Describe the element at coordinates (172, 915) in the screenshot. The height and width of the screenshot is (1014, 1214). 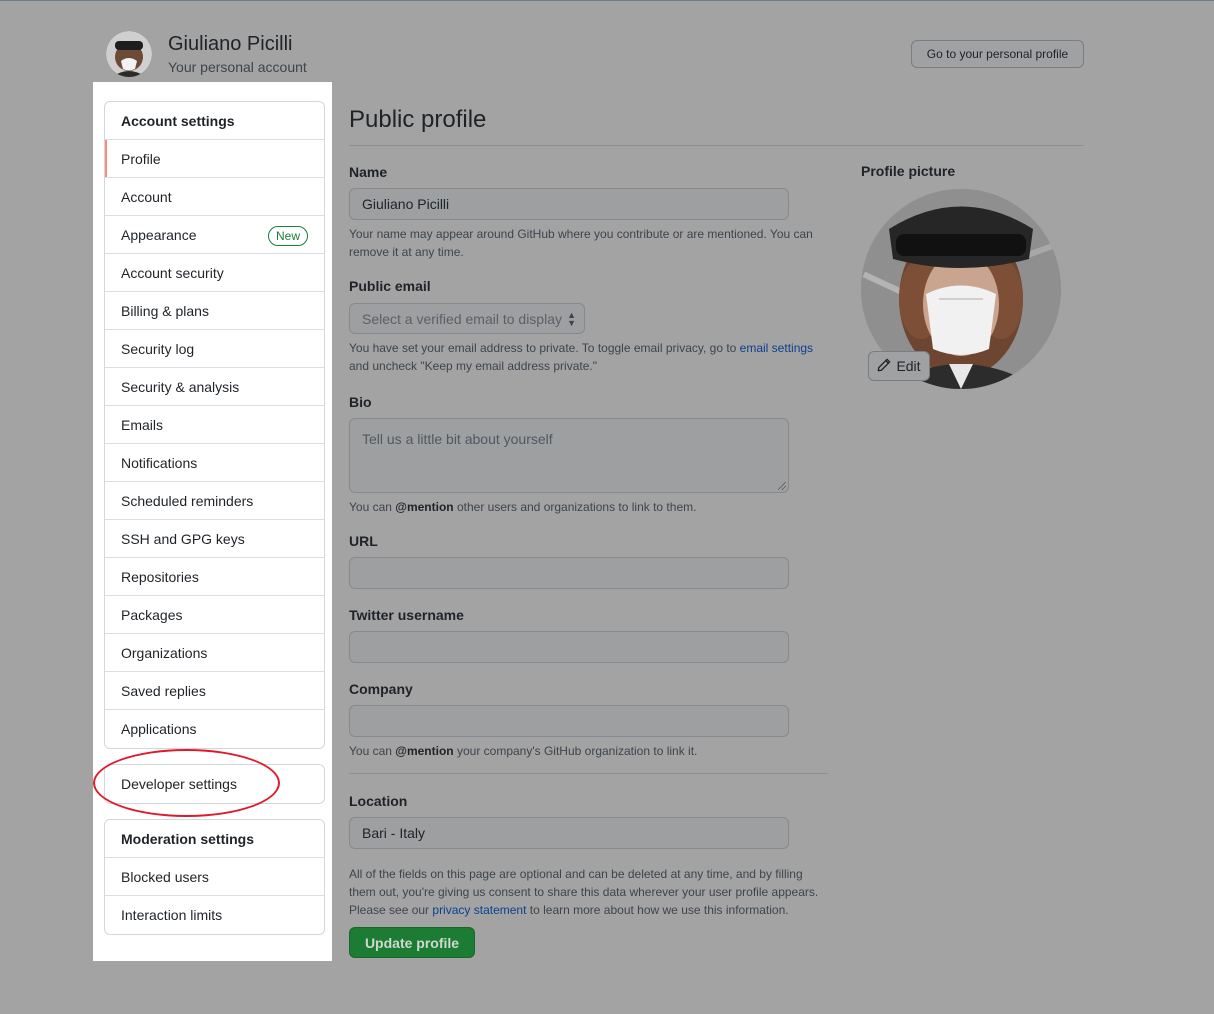
I see `sidebar-item-label: Interaction limits` at that location.